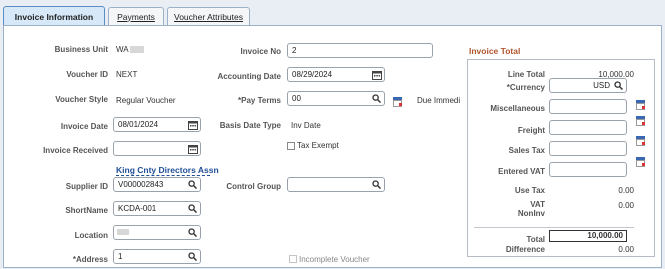  I want to click on basis-date-type-value: Inv Date, so click(306, 125).